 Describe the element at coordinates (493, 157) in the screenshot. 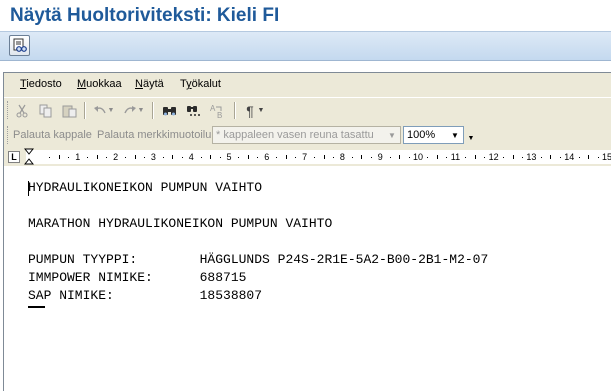

I see `ruler-number: 12` at that location.